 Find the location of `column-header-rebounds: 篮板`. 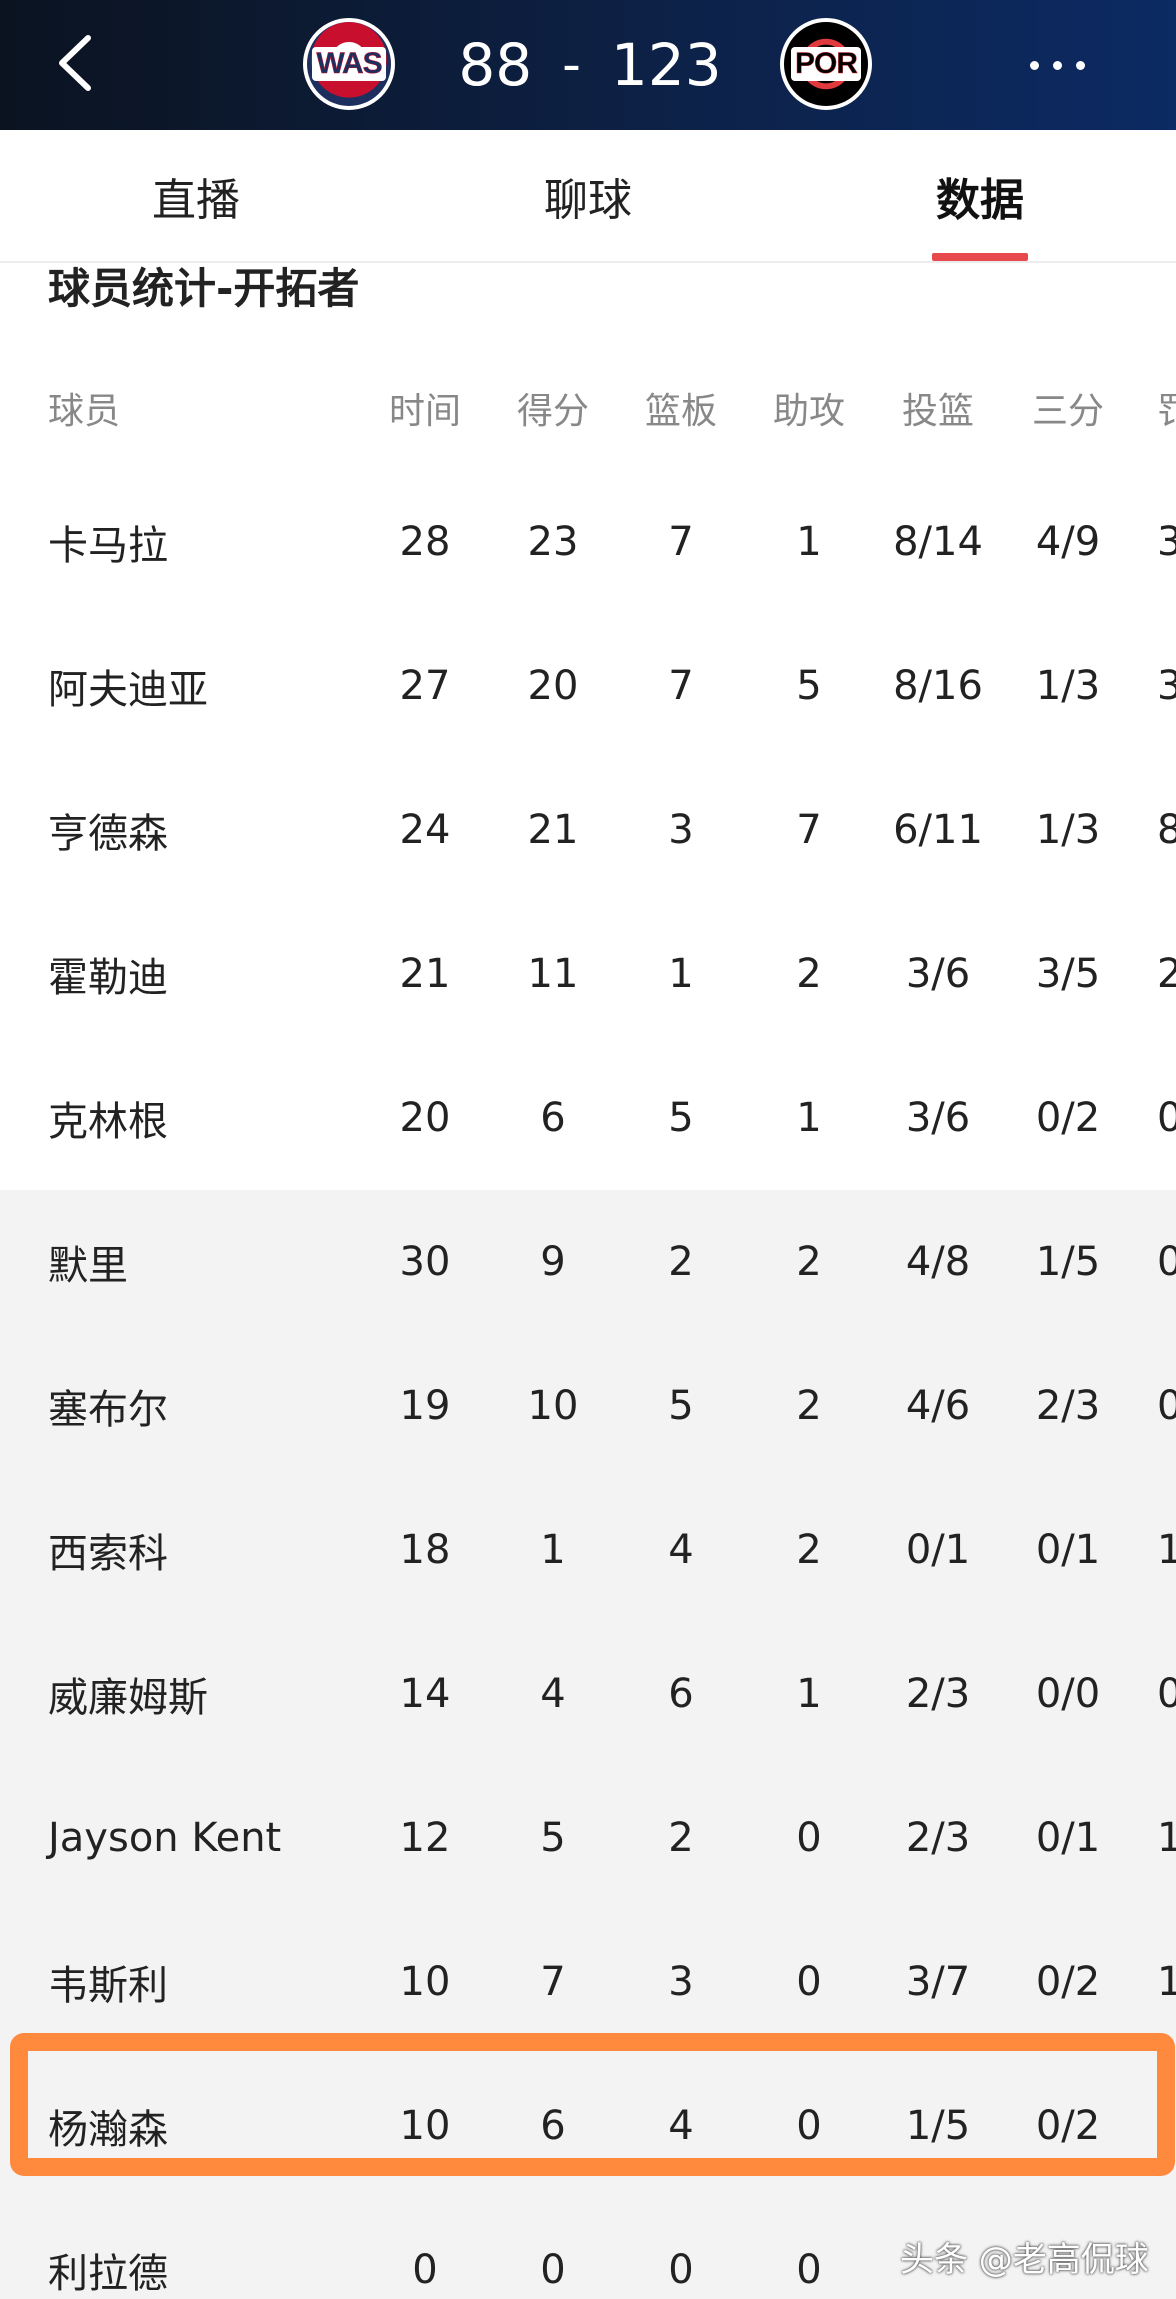

column-header-rebounds: 篮板 is located at coordinates (681, 407).